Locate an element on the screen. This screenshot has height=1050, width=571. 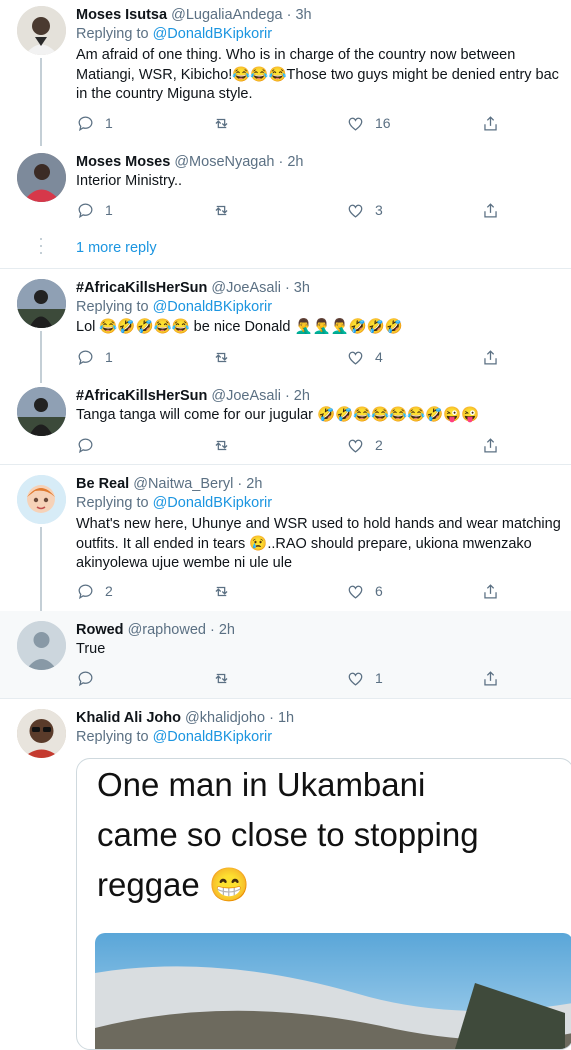
tweet-text: Lol 😂🤣🤣😂😂 be nice Donald 🤦‍♂️🤦‍♂️🤦‍♂️🤣🤣🤣 is located at coordinates (239, 327).